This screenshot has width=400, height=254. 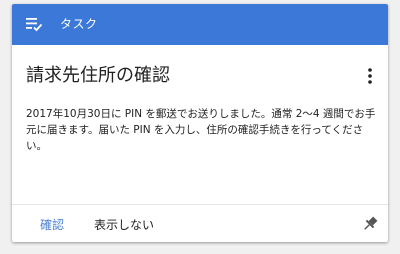 What do you see at coordinates (52, 225) in the screenshot?
I see `confirm-button: 確認` at bounding box center [52, 225].